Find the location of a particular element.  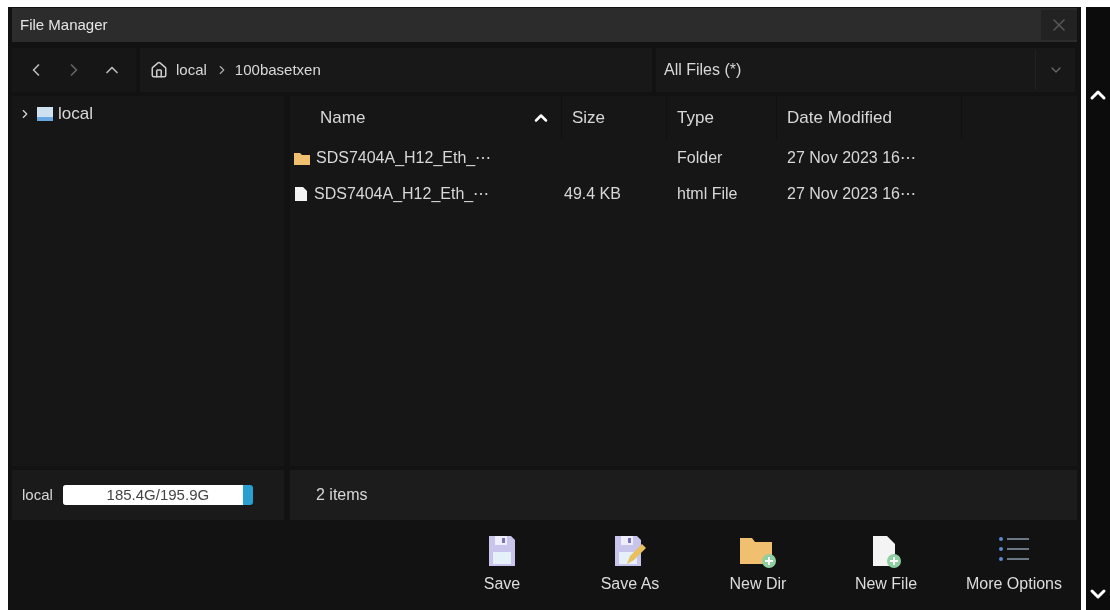

column-header: Name is located at coordinates (426, 118).